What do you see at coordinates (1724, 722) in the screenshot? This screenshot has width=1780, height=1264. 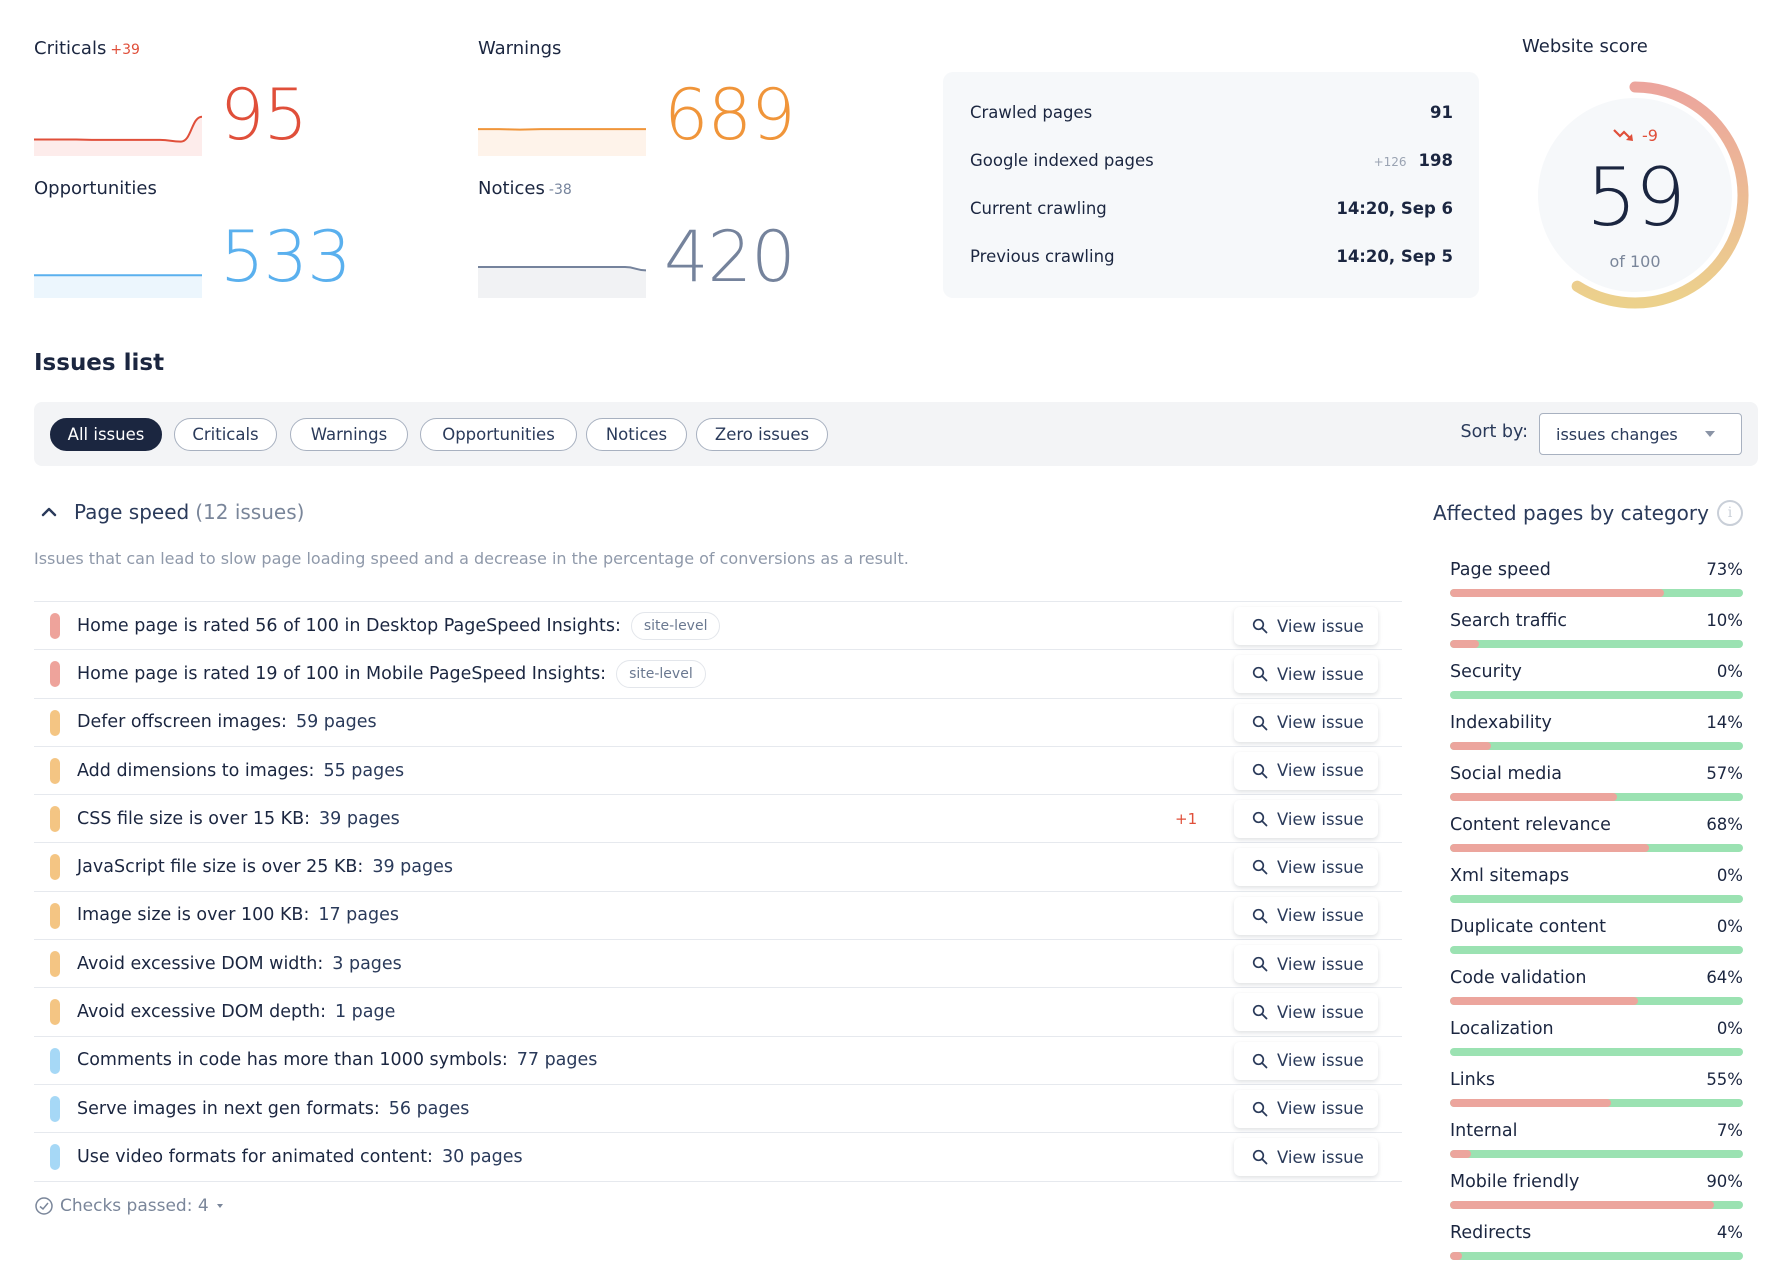 I see `category-percent: 14%` at bounding box center [1724, 722].